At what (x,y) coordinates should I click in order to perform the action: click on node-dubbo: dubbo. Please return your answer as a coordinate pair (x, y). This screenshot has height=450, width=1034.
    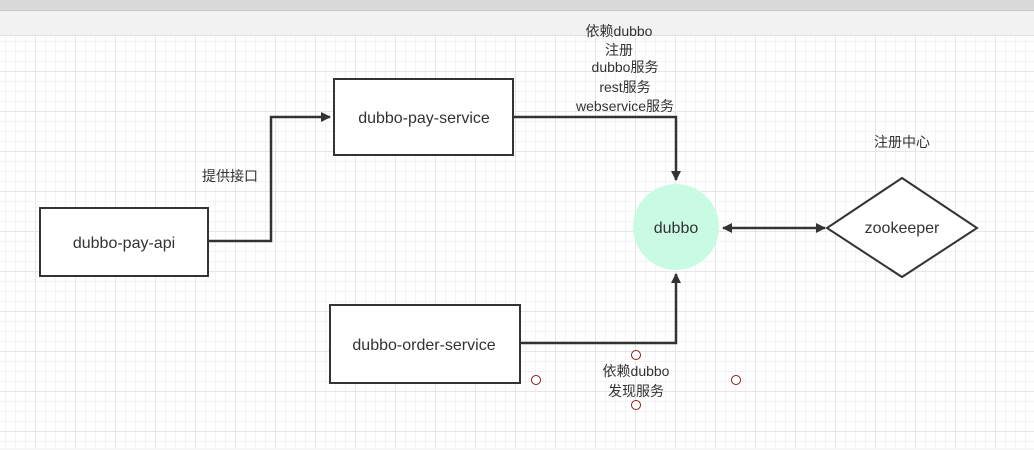
    Looking at the image, I should click on (676, 227).